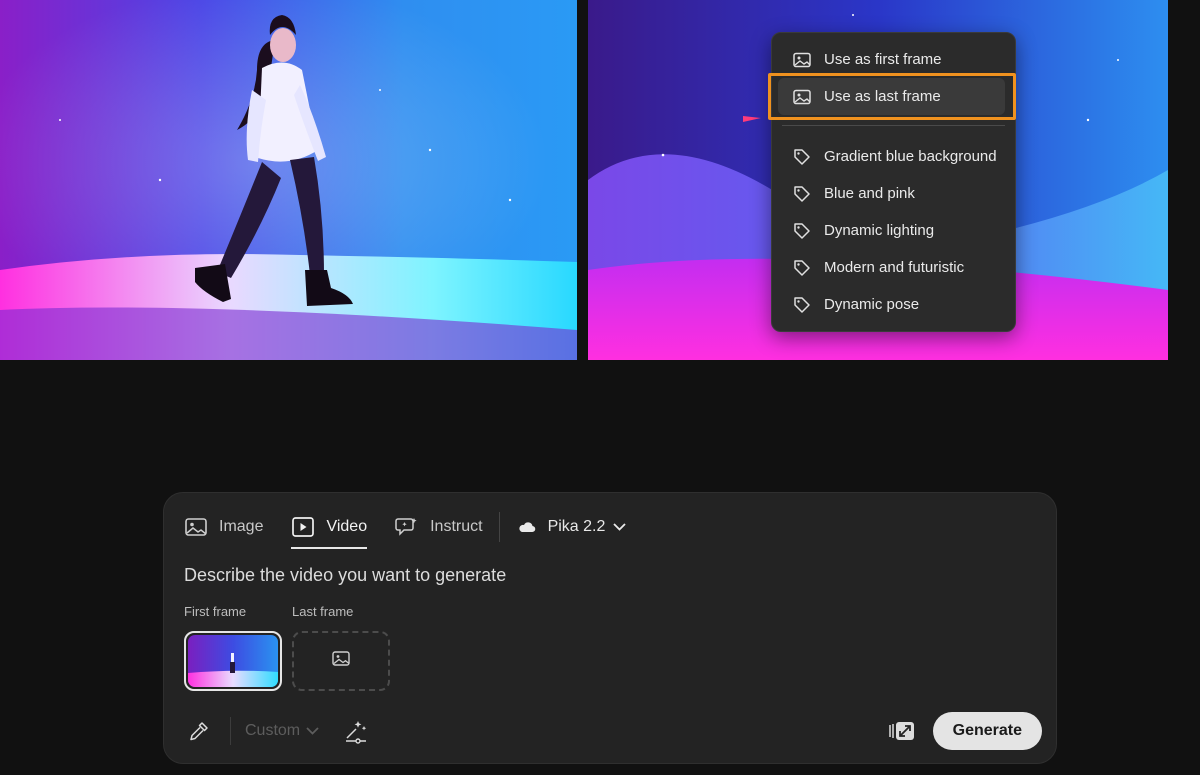 This screenshot has width=1200, height=775. I want to click on tag-label: Dynamic pose, so click(872, 304).